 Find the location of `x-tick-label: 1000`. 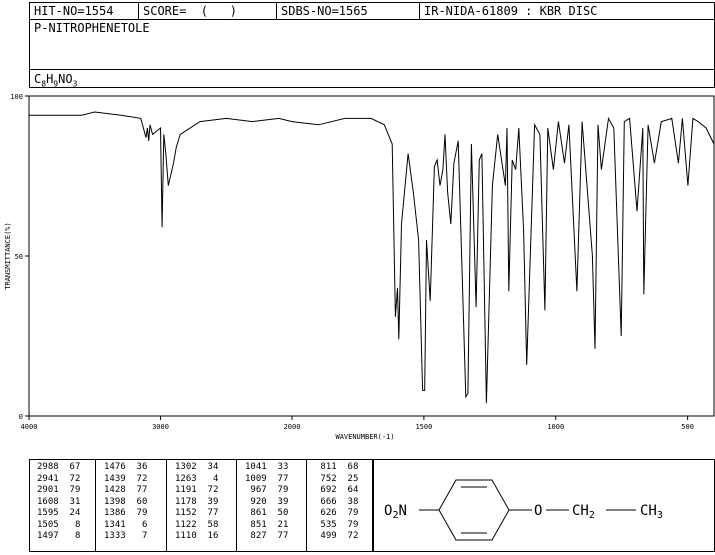

x-tick-label: 1000 is located at coordinates (555, 427).